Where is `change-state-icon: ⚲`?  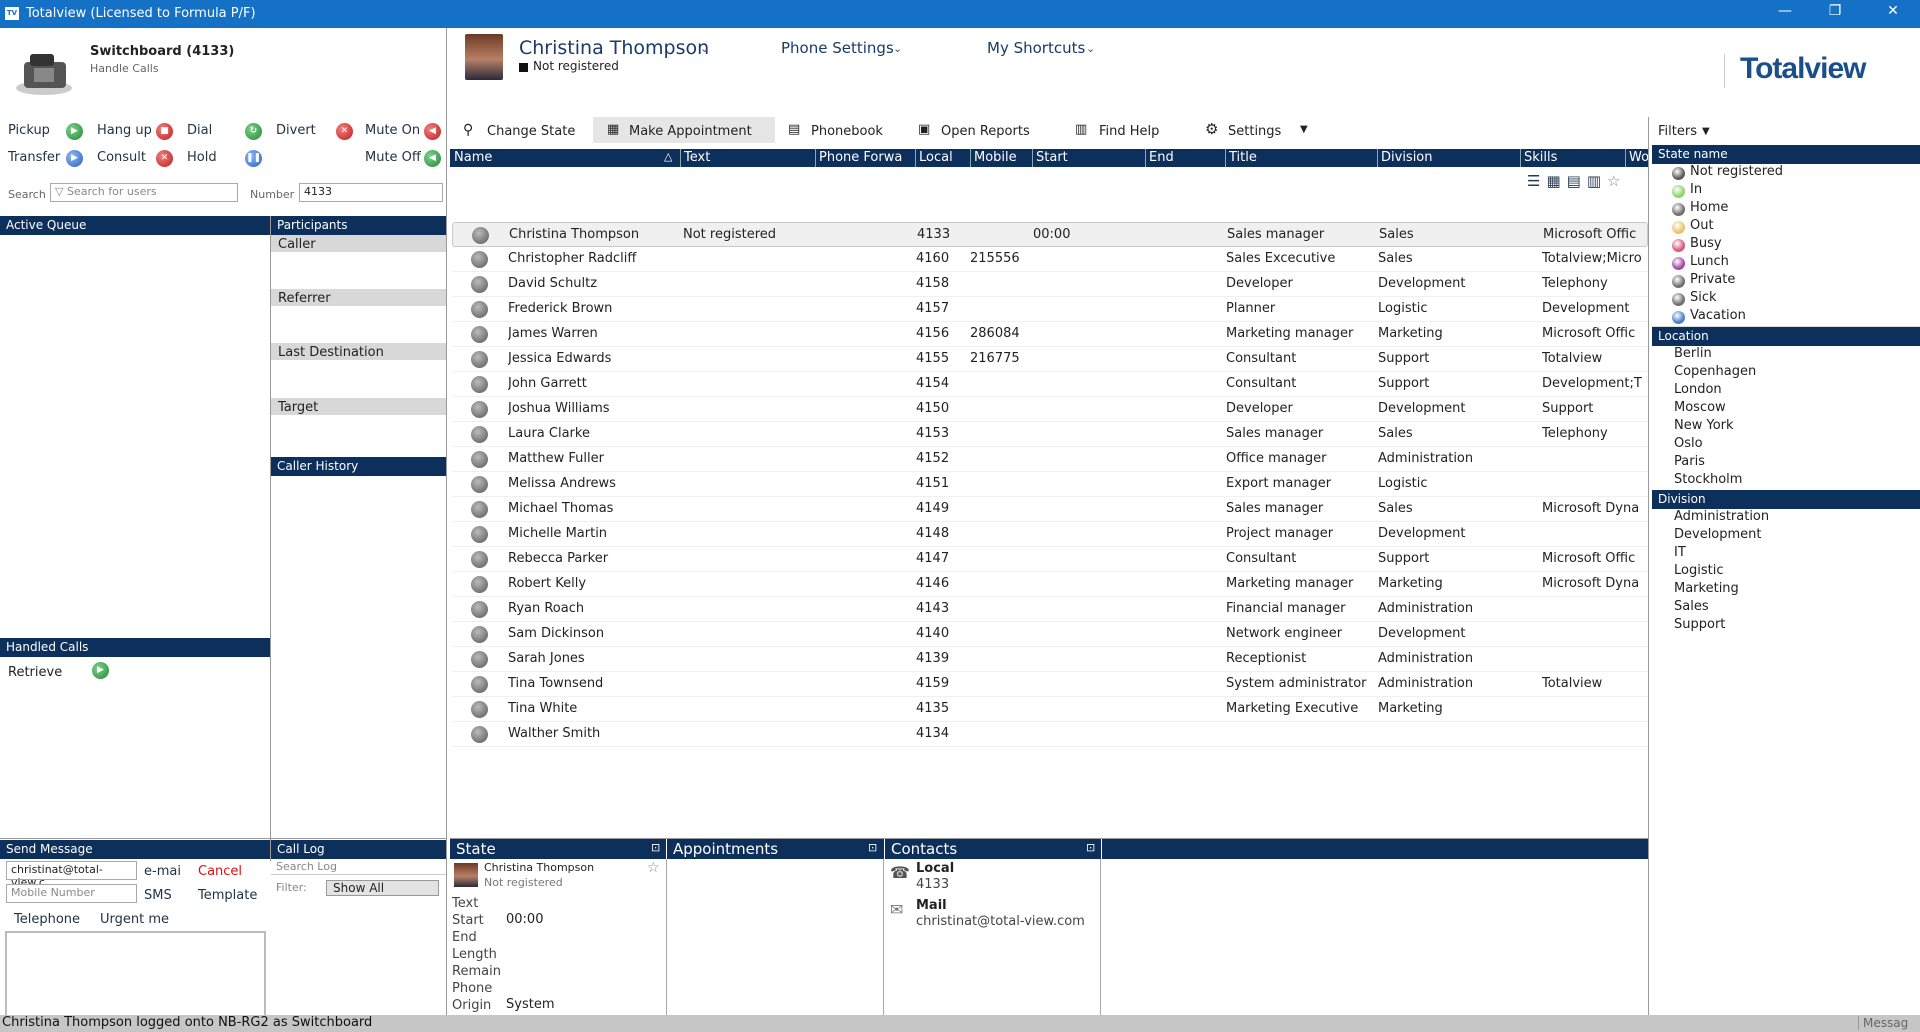 change-state-icon: ⚲ is located at coordinates (468, 130).